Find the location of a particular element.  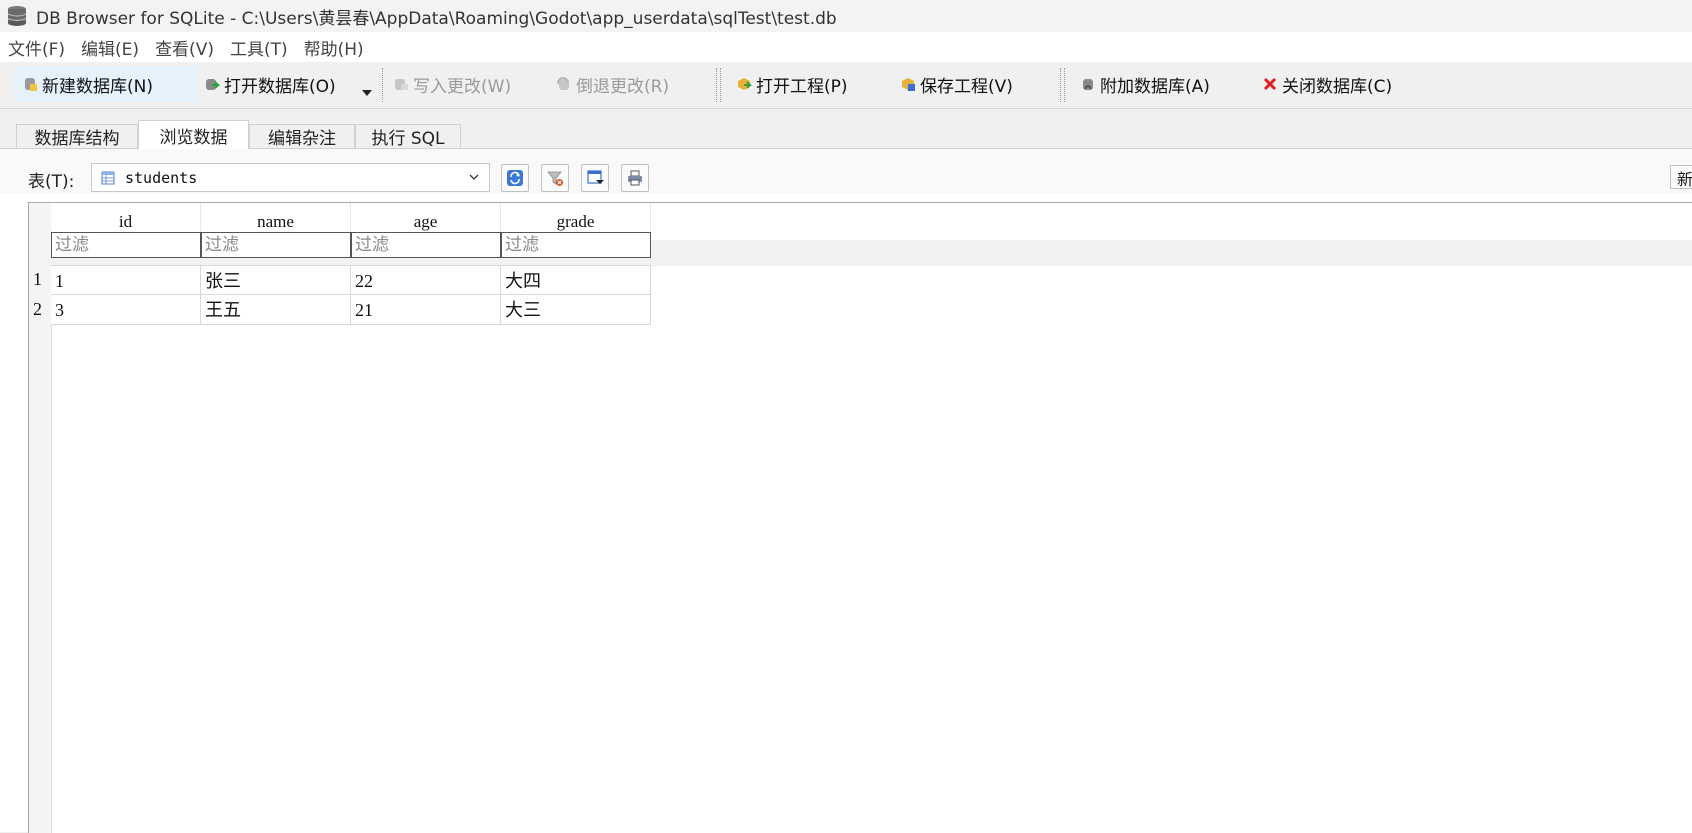

filter-input-age: 过滤 is located at coordinates (426, 245).